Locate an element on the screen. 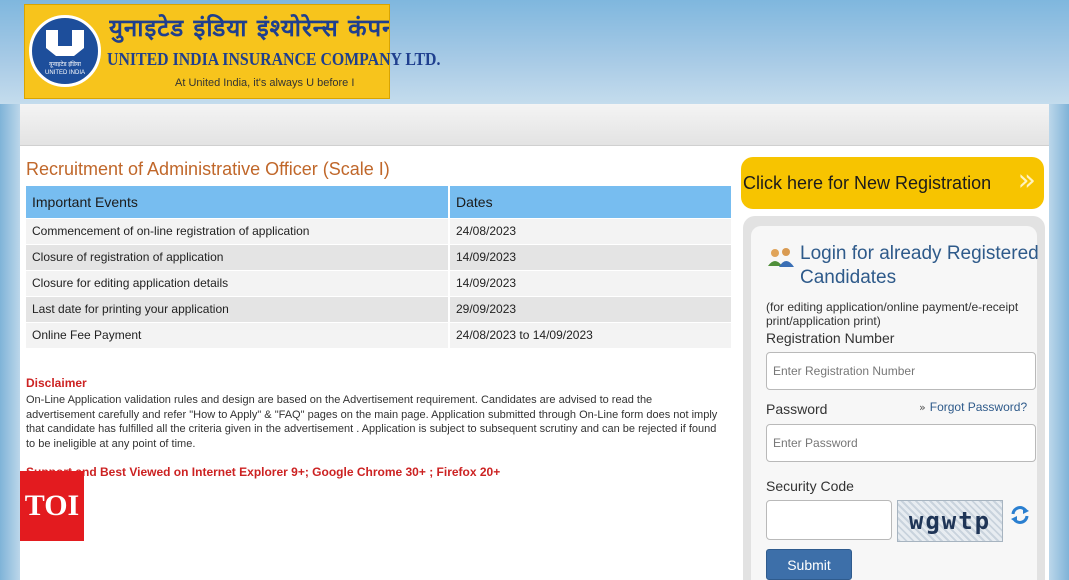 The width and height of the screenshot is (1069, 580). event-cell: Closure for editing application details is located at coordinates (238, 282).